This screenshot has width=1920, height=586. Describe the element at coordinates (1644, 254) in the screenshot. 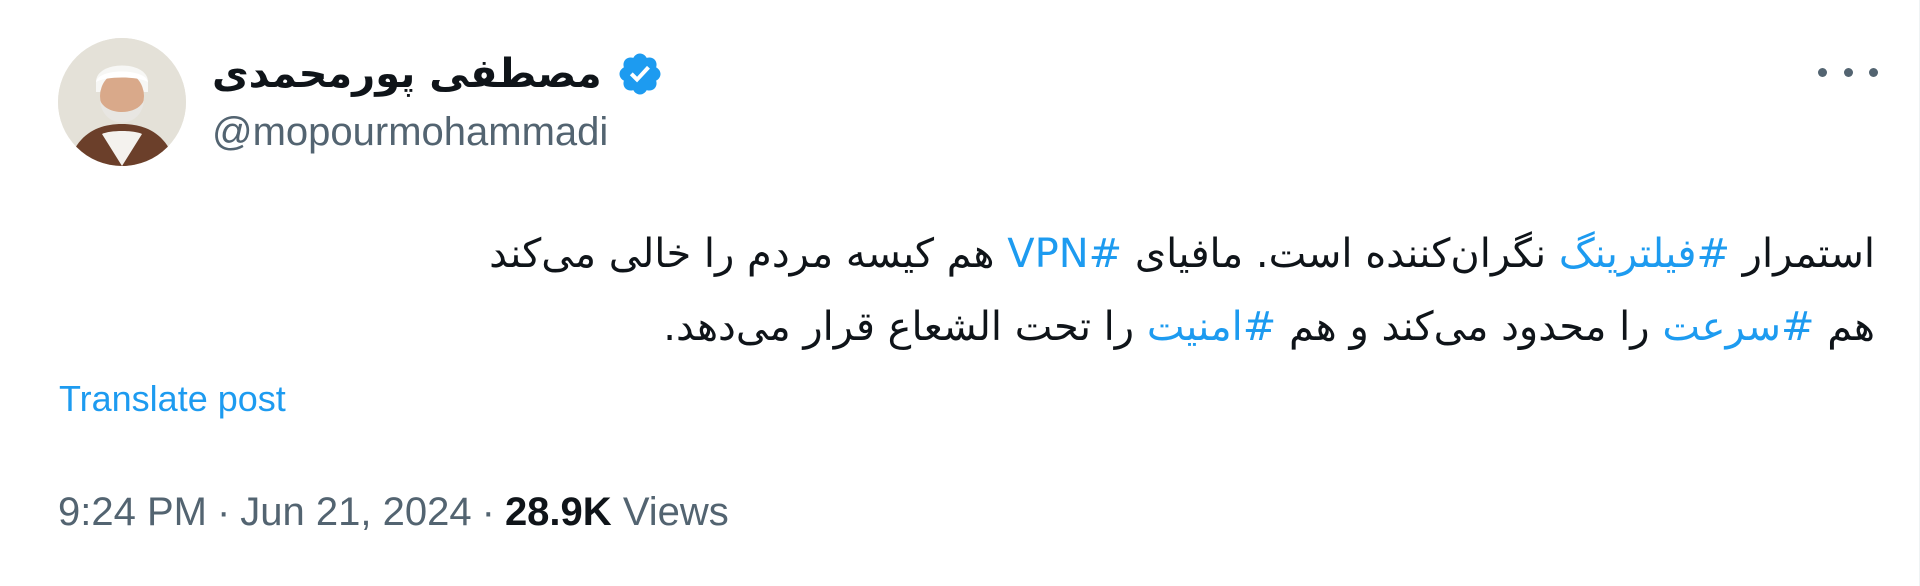

I see `hashtag-filtering: #فیلترینگ` at that location.